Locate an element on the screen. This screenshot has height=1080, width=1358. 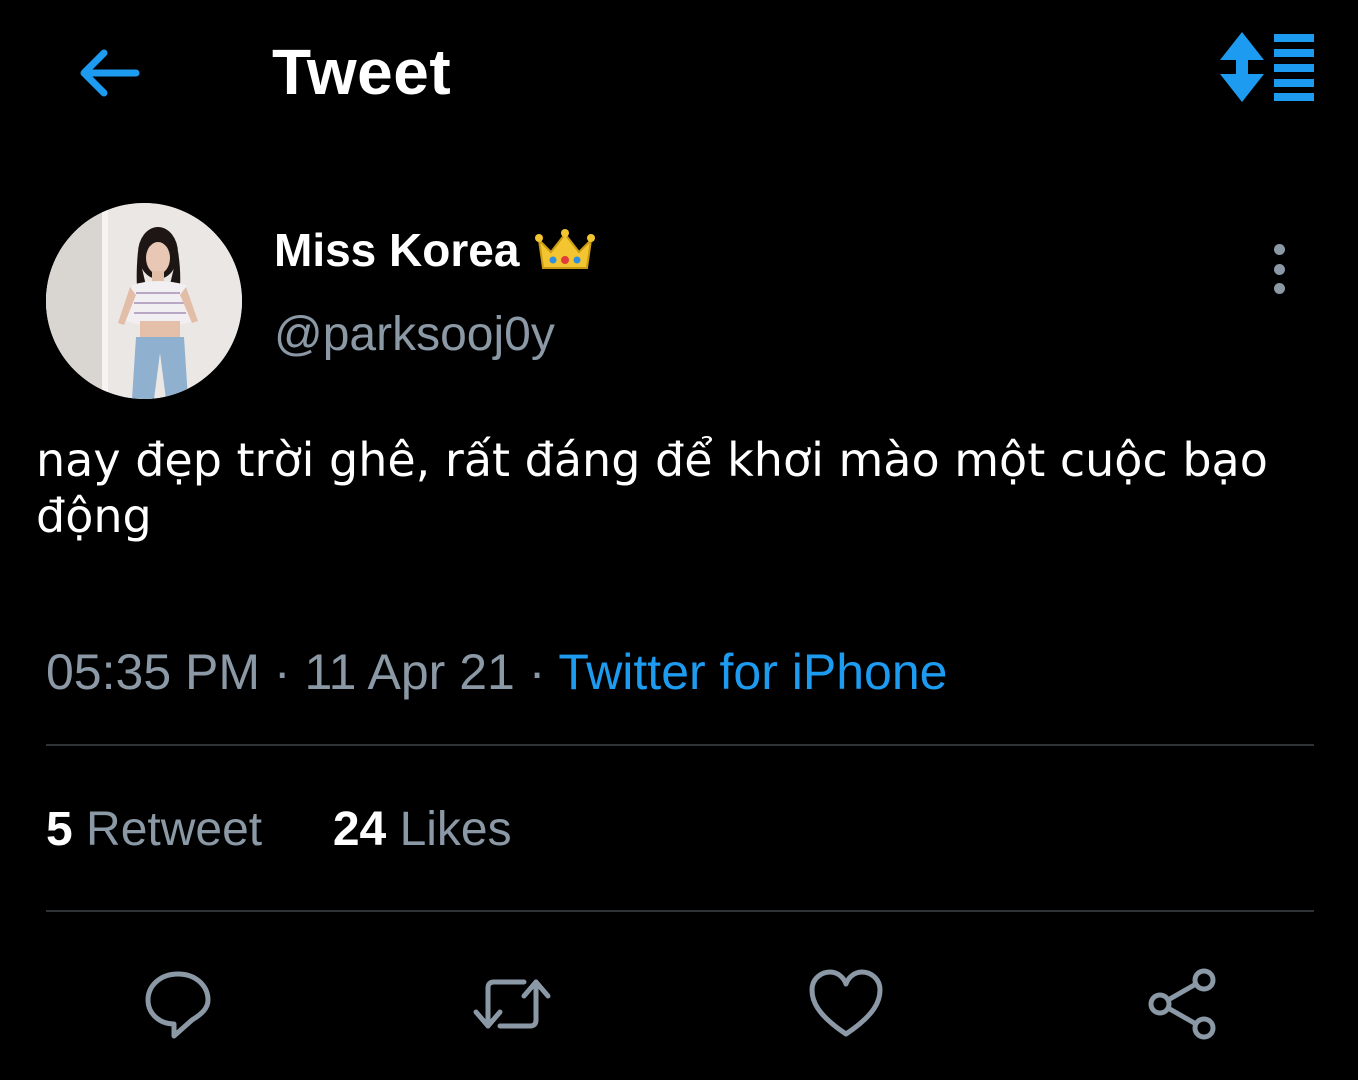
retweet-button is located at coordinates (512, 1004).